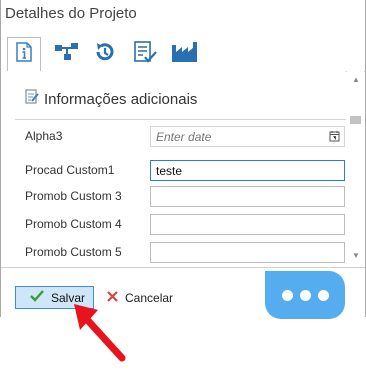  I want to click on annotation-arrow-icon, so click(100, 333).